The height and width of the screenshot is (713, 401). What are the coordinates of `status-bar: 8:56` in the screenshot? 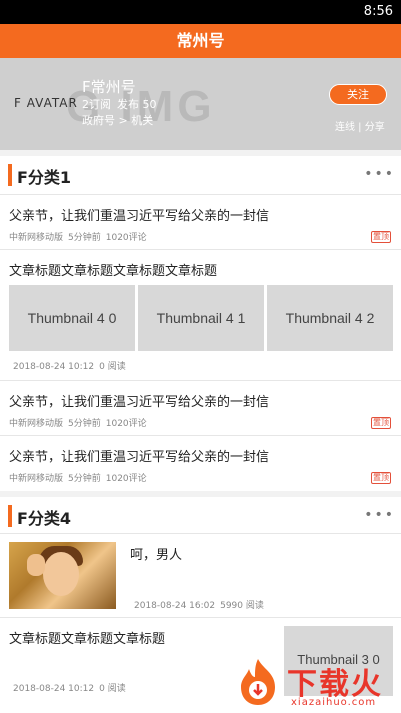 It's located at (200, 12).